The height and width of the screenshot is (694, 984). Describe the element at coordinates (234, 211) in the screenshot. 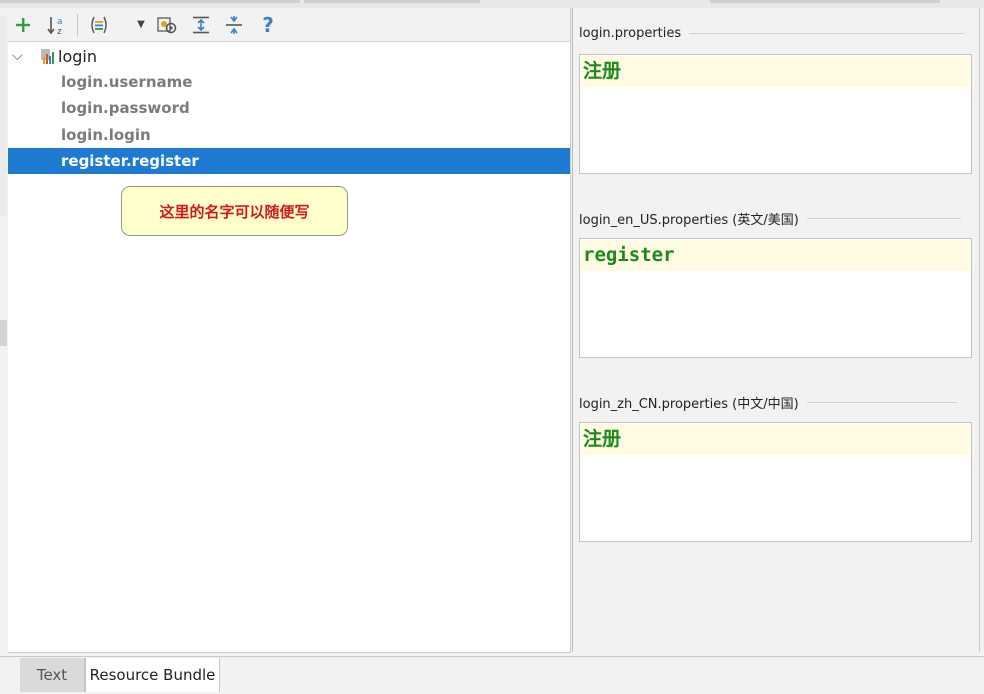

I see `annotation-callout: 这里的名字可以随便写` at that location.